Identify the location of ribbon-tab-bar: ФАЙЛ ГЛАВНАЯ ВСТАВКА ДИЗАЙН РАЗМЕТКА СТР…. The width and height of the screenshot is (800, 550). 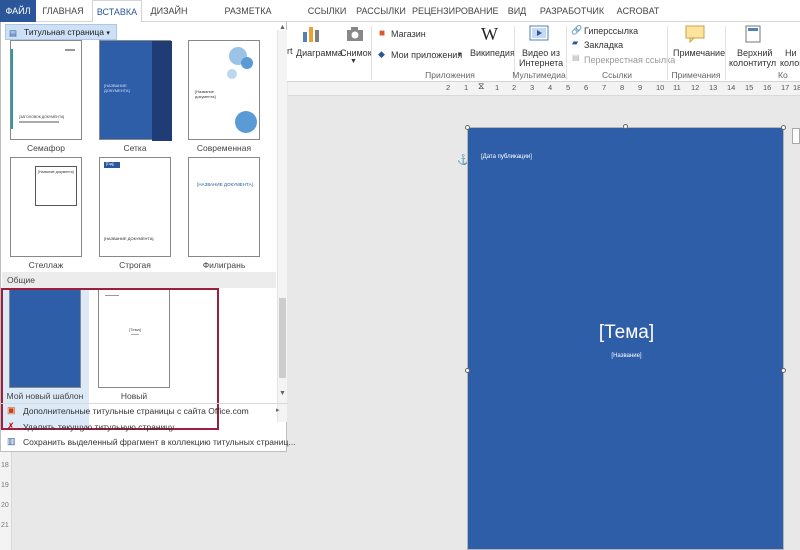
(400, 19).